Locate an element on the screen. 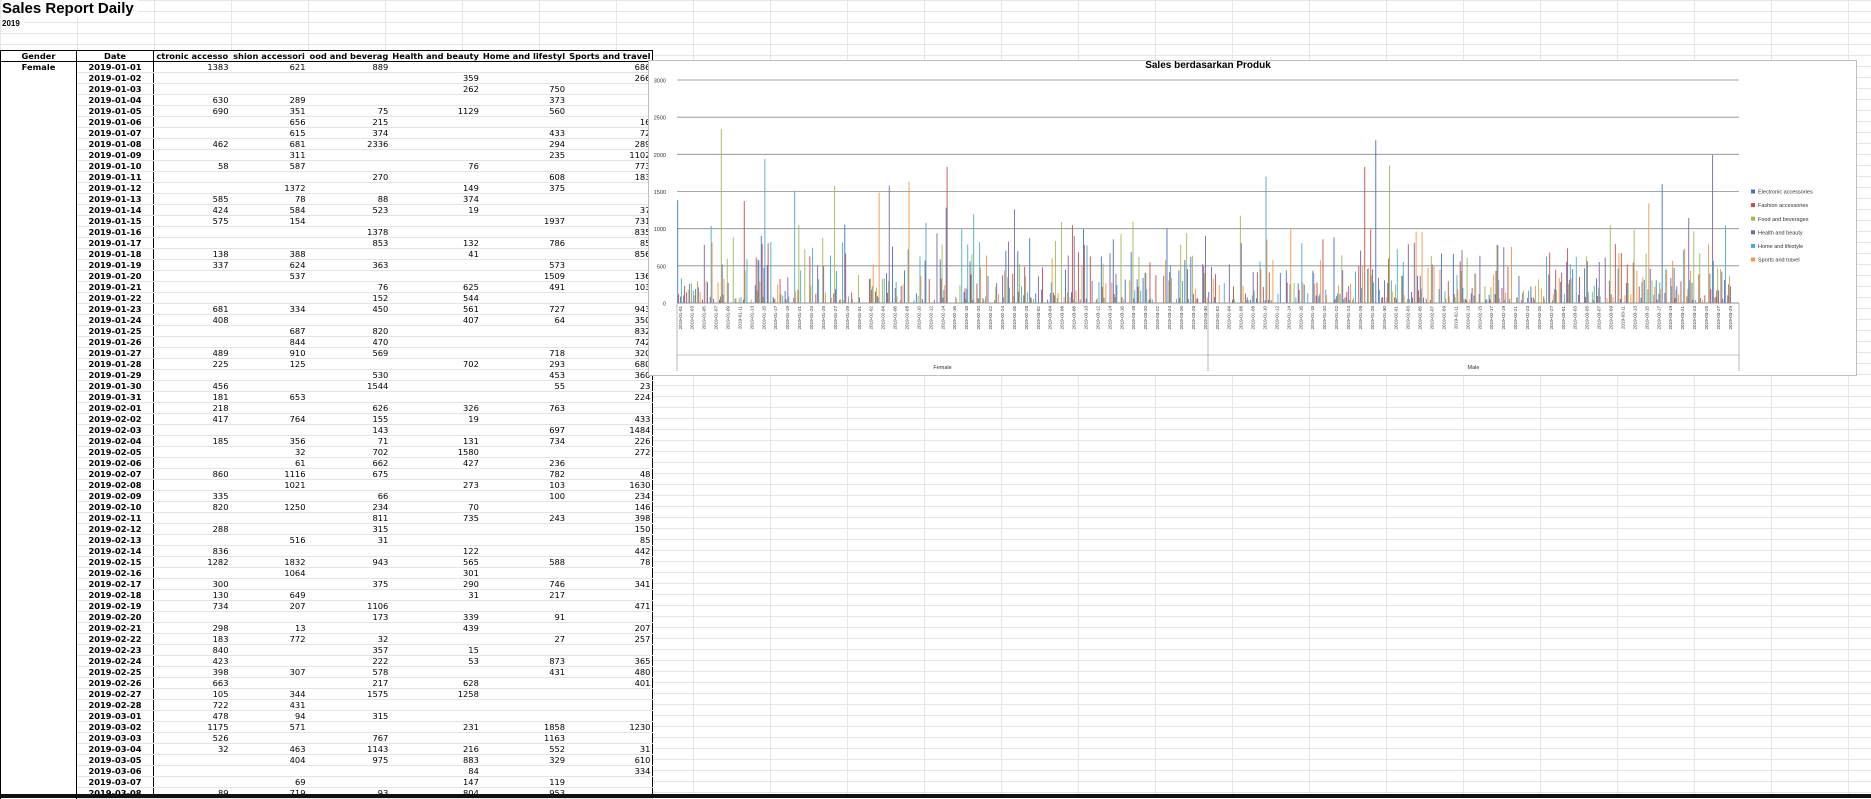 This screenshot has width=1871, height=799. value-cell: 70 is located at coordinates (435, 507).